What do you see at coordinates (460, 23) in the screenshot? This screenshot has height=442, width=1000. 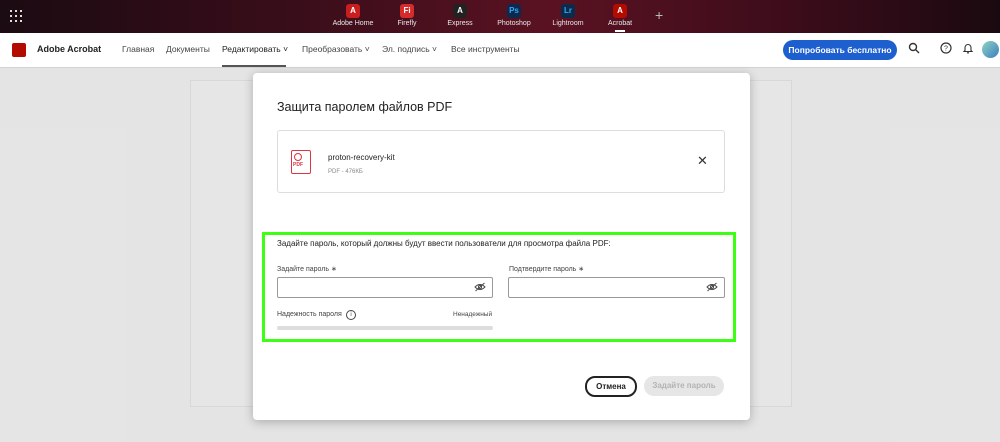 I see `app-label: Express` at bounding box center [460, 23].